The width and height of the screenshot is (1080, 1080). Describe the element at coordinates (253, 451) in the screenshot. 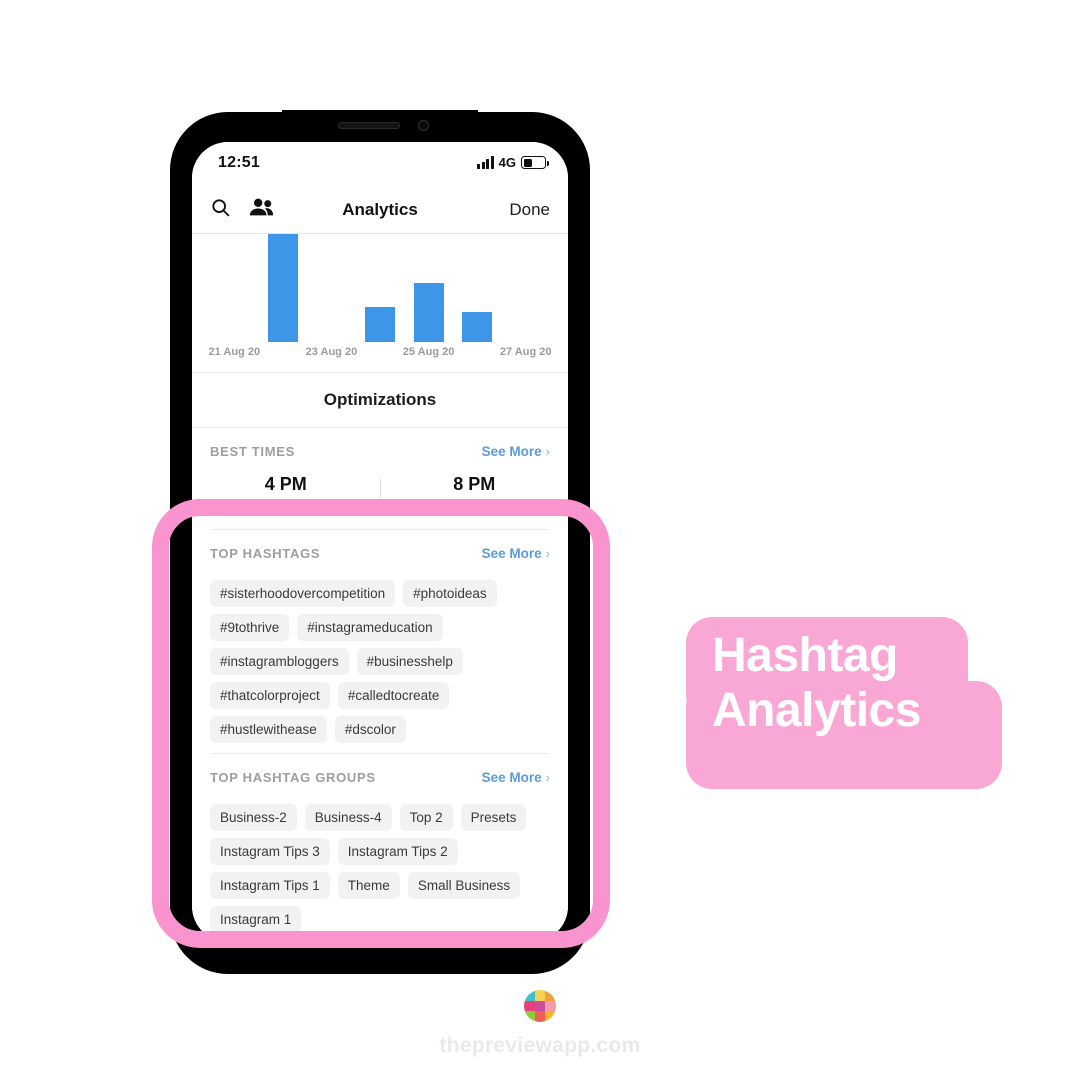

I see `best-times-label: BEST TIMES` at that location.